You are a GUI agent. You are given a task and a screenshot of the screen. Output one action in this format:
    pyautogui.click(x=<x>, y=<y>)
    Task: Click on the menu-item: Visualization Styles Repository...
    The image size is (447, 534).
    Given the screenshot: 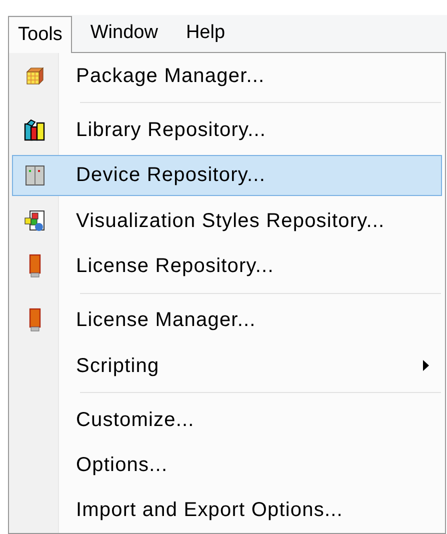 What is the action you would take?
    pyautogui.click(x=227, y=221)
    